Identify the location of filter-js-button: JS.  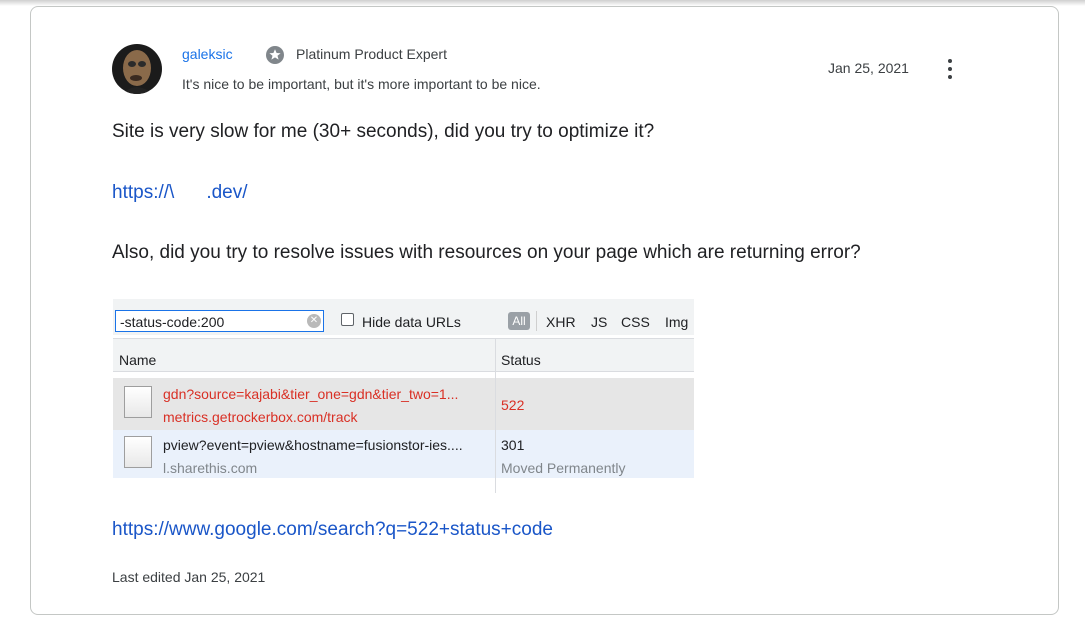
(599, 322).